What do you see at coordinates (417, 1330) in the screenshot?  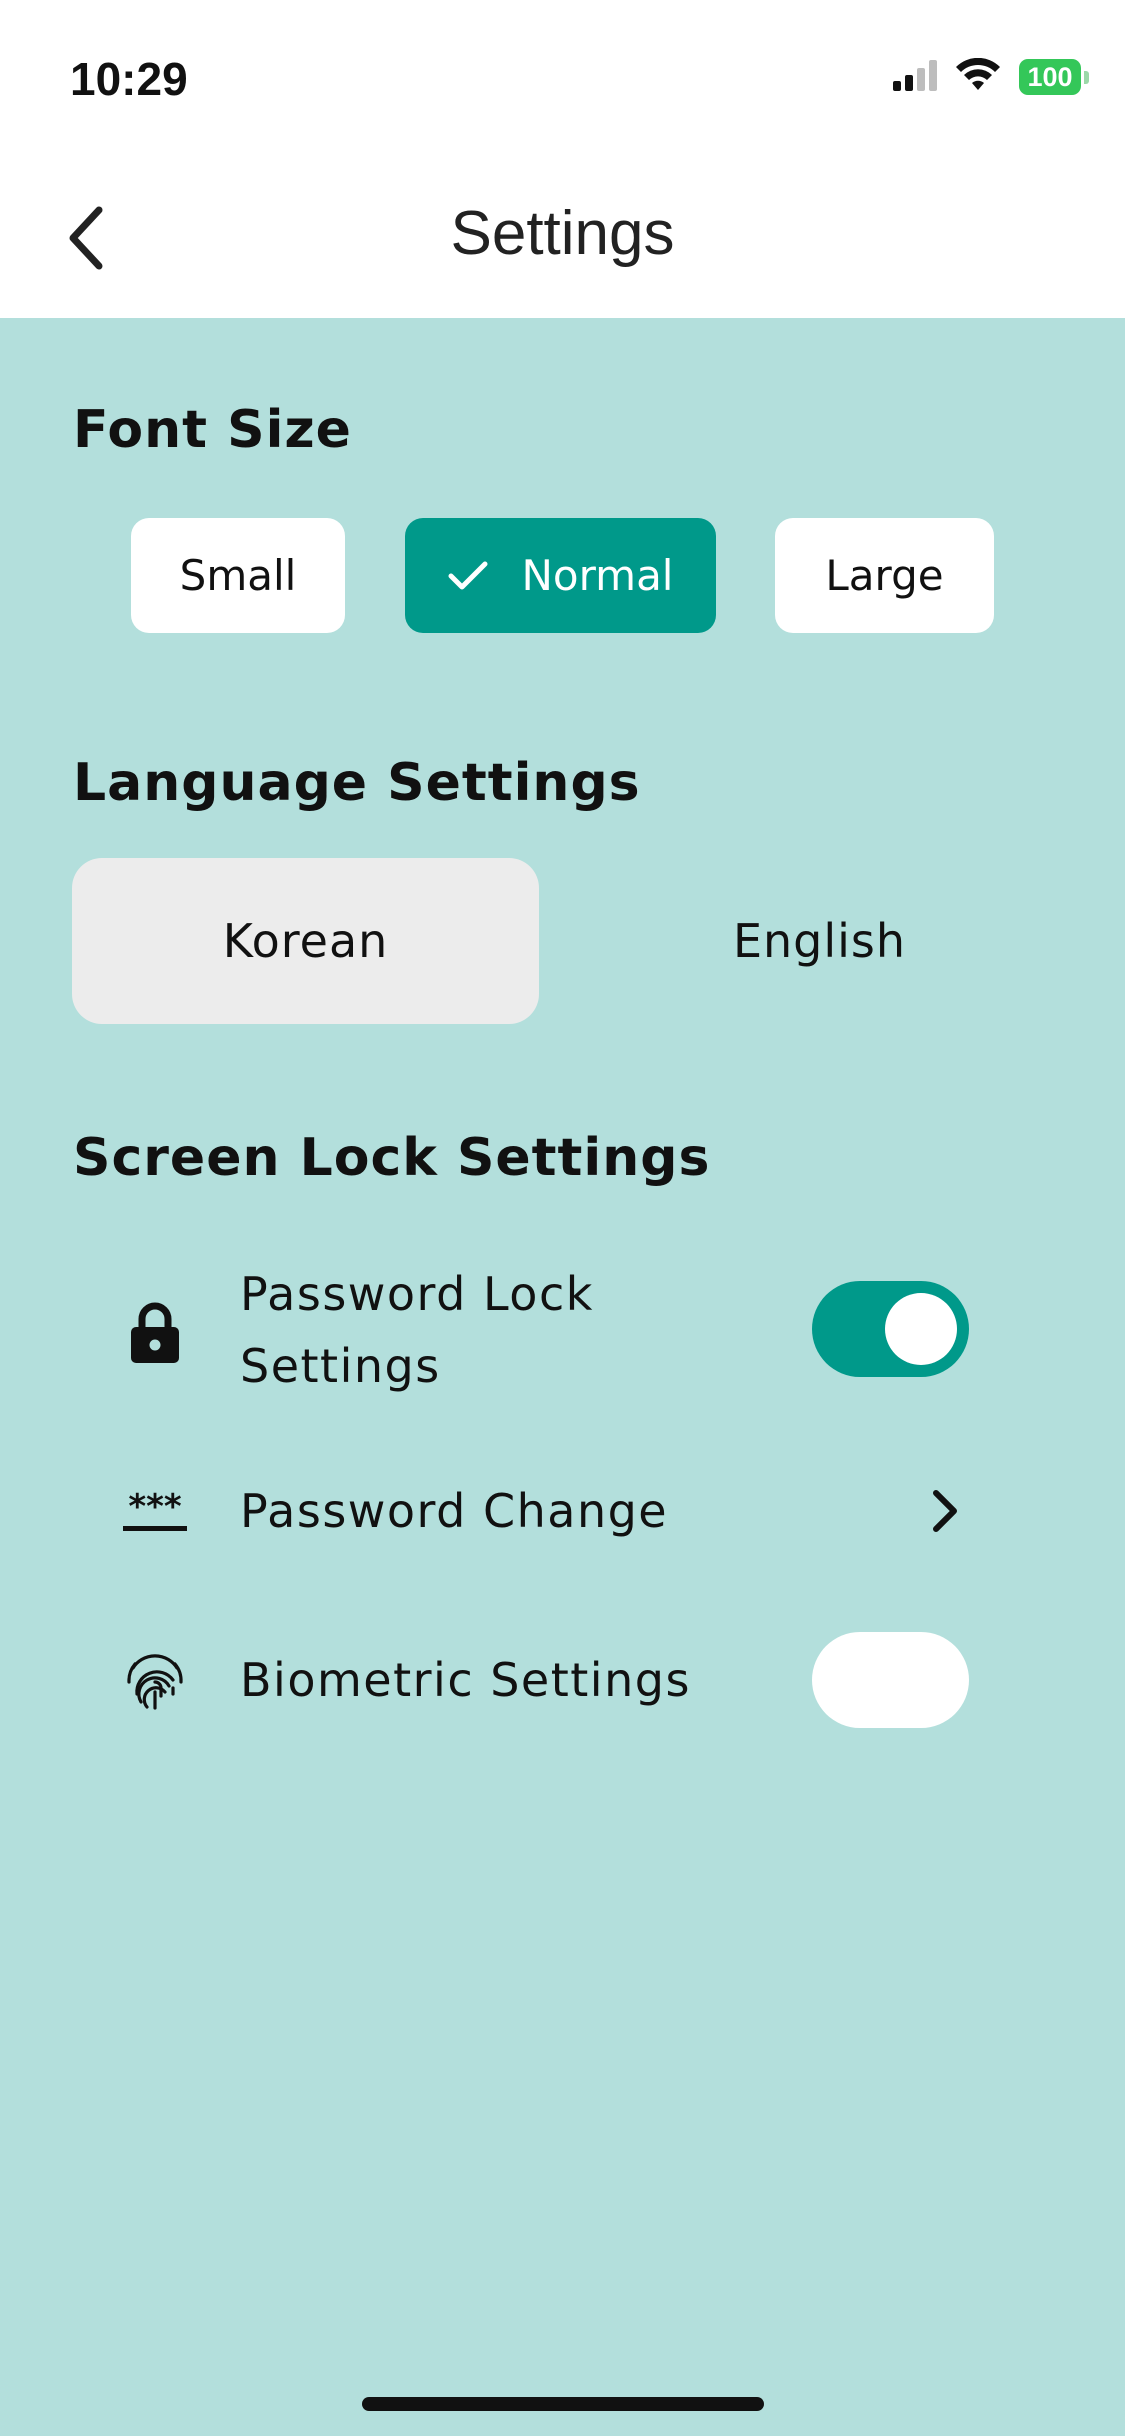 I see `password-lock-label: Password Lock Settings` at bounding box center [417, 1330].